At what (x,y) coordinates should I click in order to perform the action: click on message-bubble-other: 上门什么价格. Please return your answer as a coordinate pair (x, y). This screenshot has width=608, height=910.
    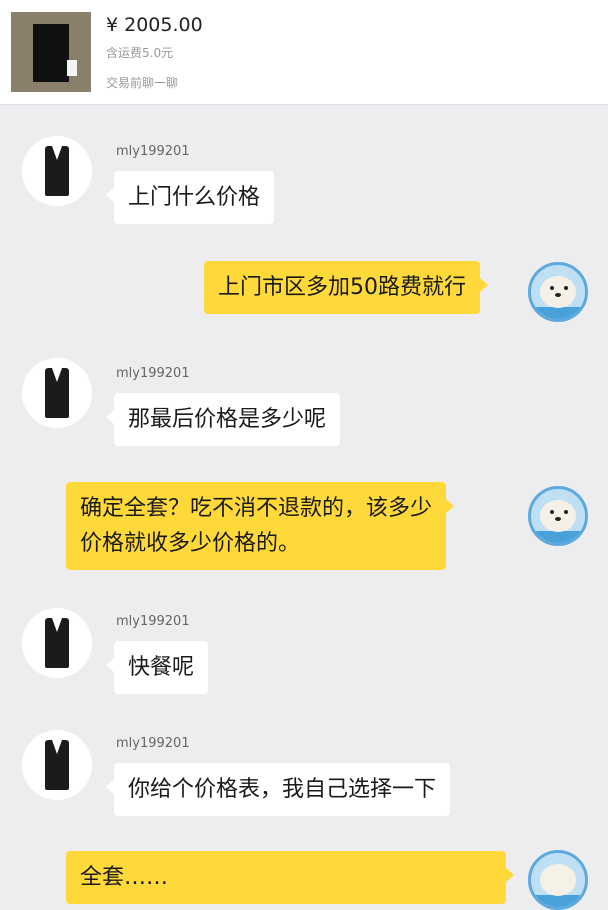
    Looking at the image, I should click on (190, 197).